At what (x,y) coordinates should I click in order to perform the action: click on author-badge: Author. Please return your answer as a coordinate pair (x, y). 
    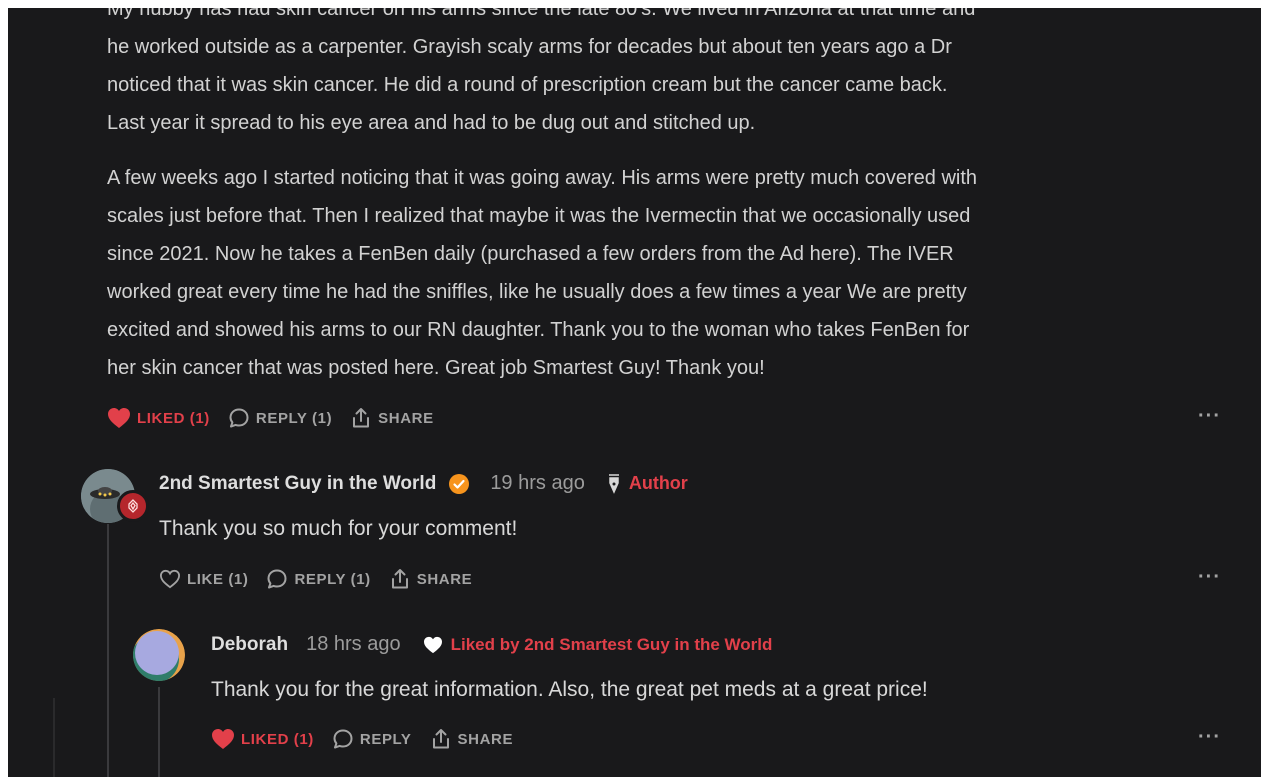
    Looking at the image, I should click on (647, 483).